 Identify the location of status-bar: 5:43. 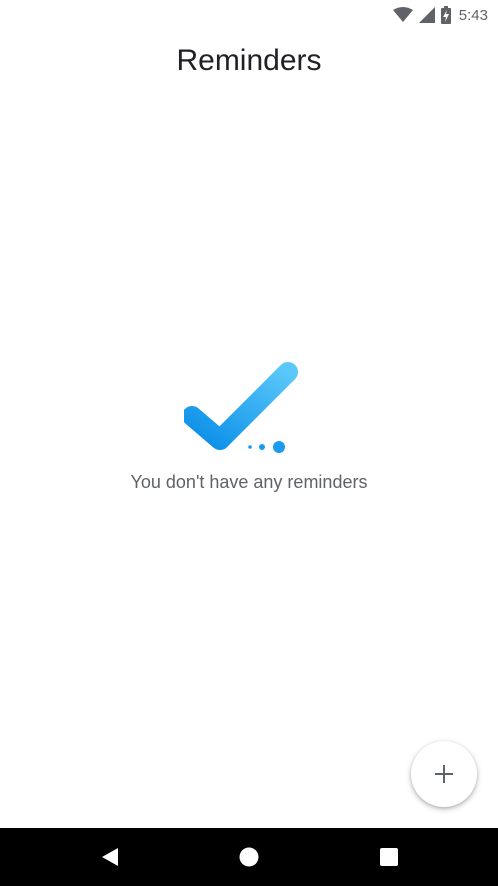
(249, 15).